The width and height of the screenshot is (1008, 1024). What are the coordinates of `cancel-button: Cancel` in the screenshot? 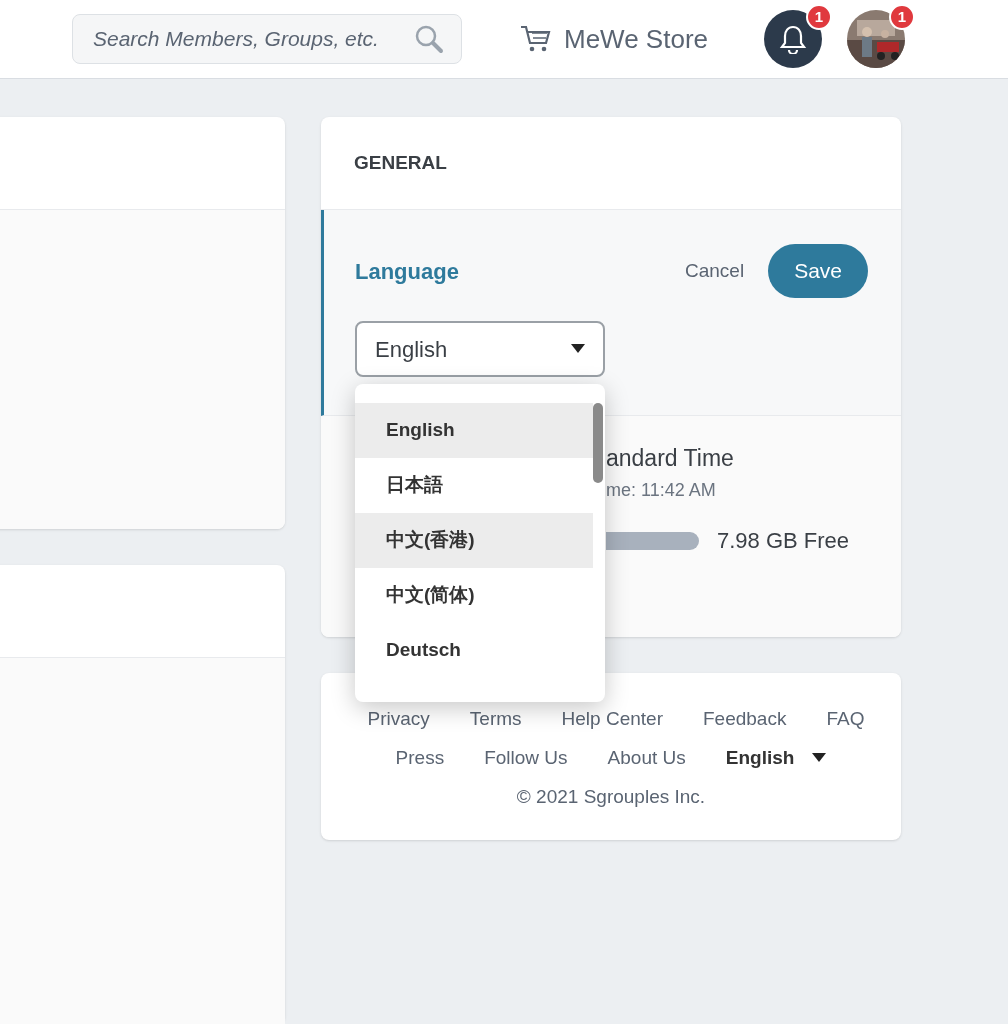 It's located at (714, 271).